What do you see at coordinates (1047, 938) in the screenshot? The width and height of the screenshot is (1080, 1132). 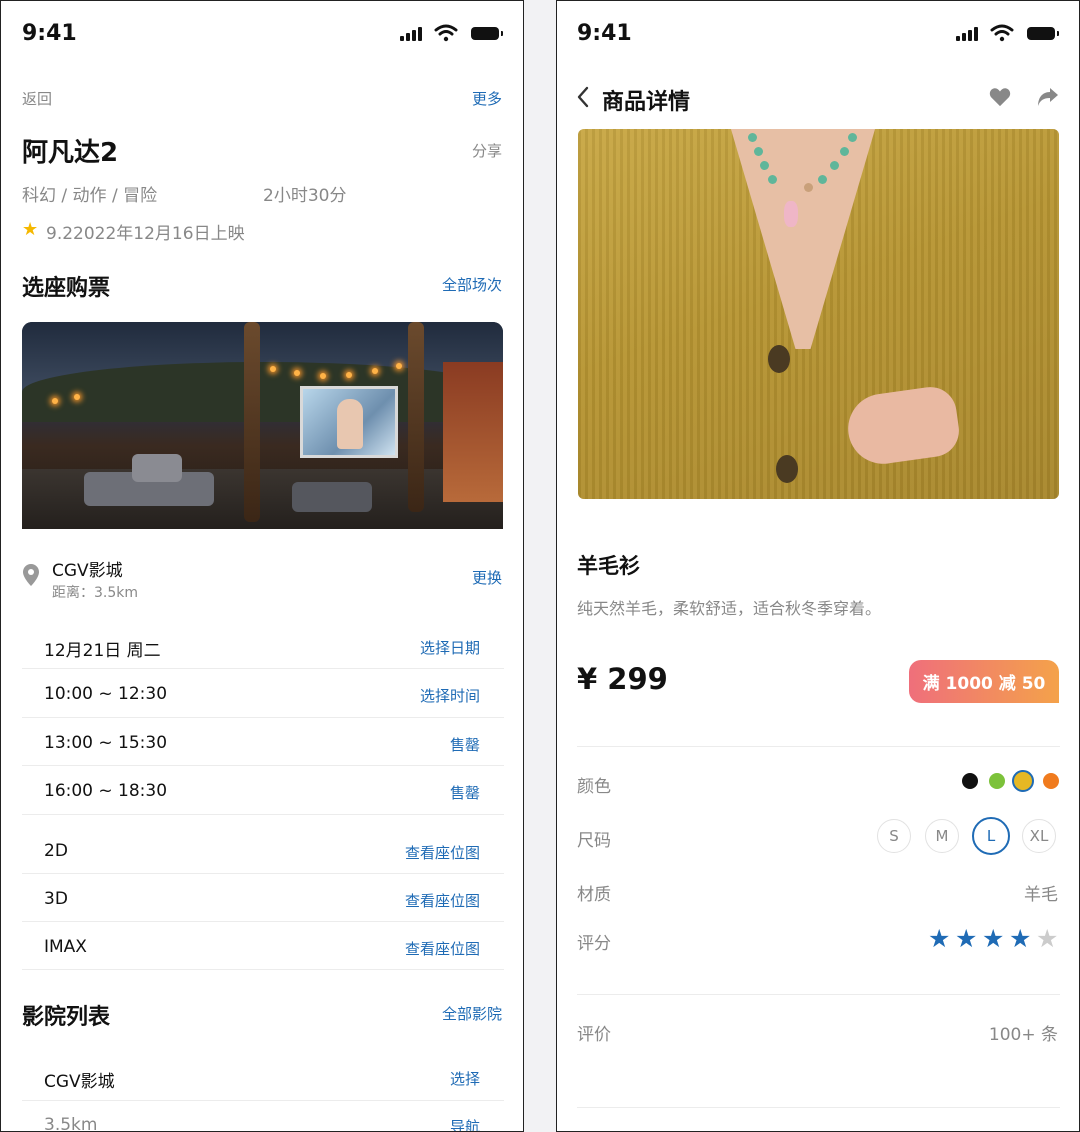 I see `star-empty-icon: ★` at bounding box center [1047, 938].